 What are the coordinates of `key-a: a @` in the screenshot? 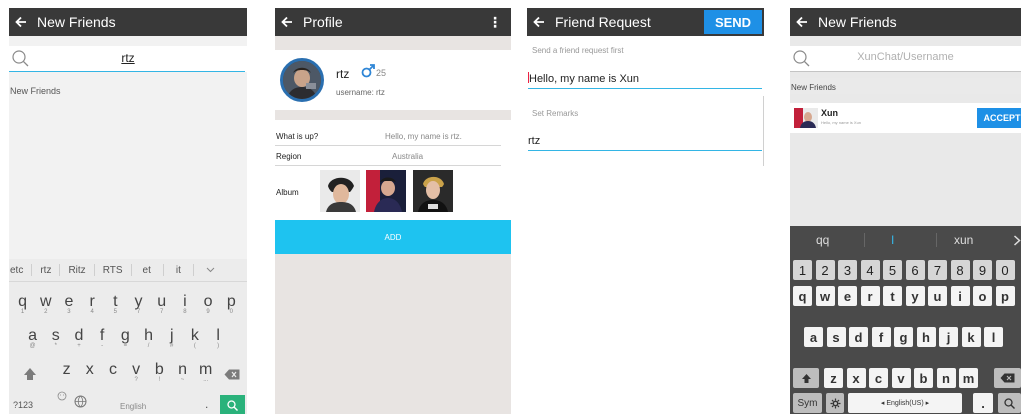 It's located at (32, 338).